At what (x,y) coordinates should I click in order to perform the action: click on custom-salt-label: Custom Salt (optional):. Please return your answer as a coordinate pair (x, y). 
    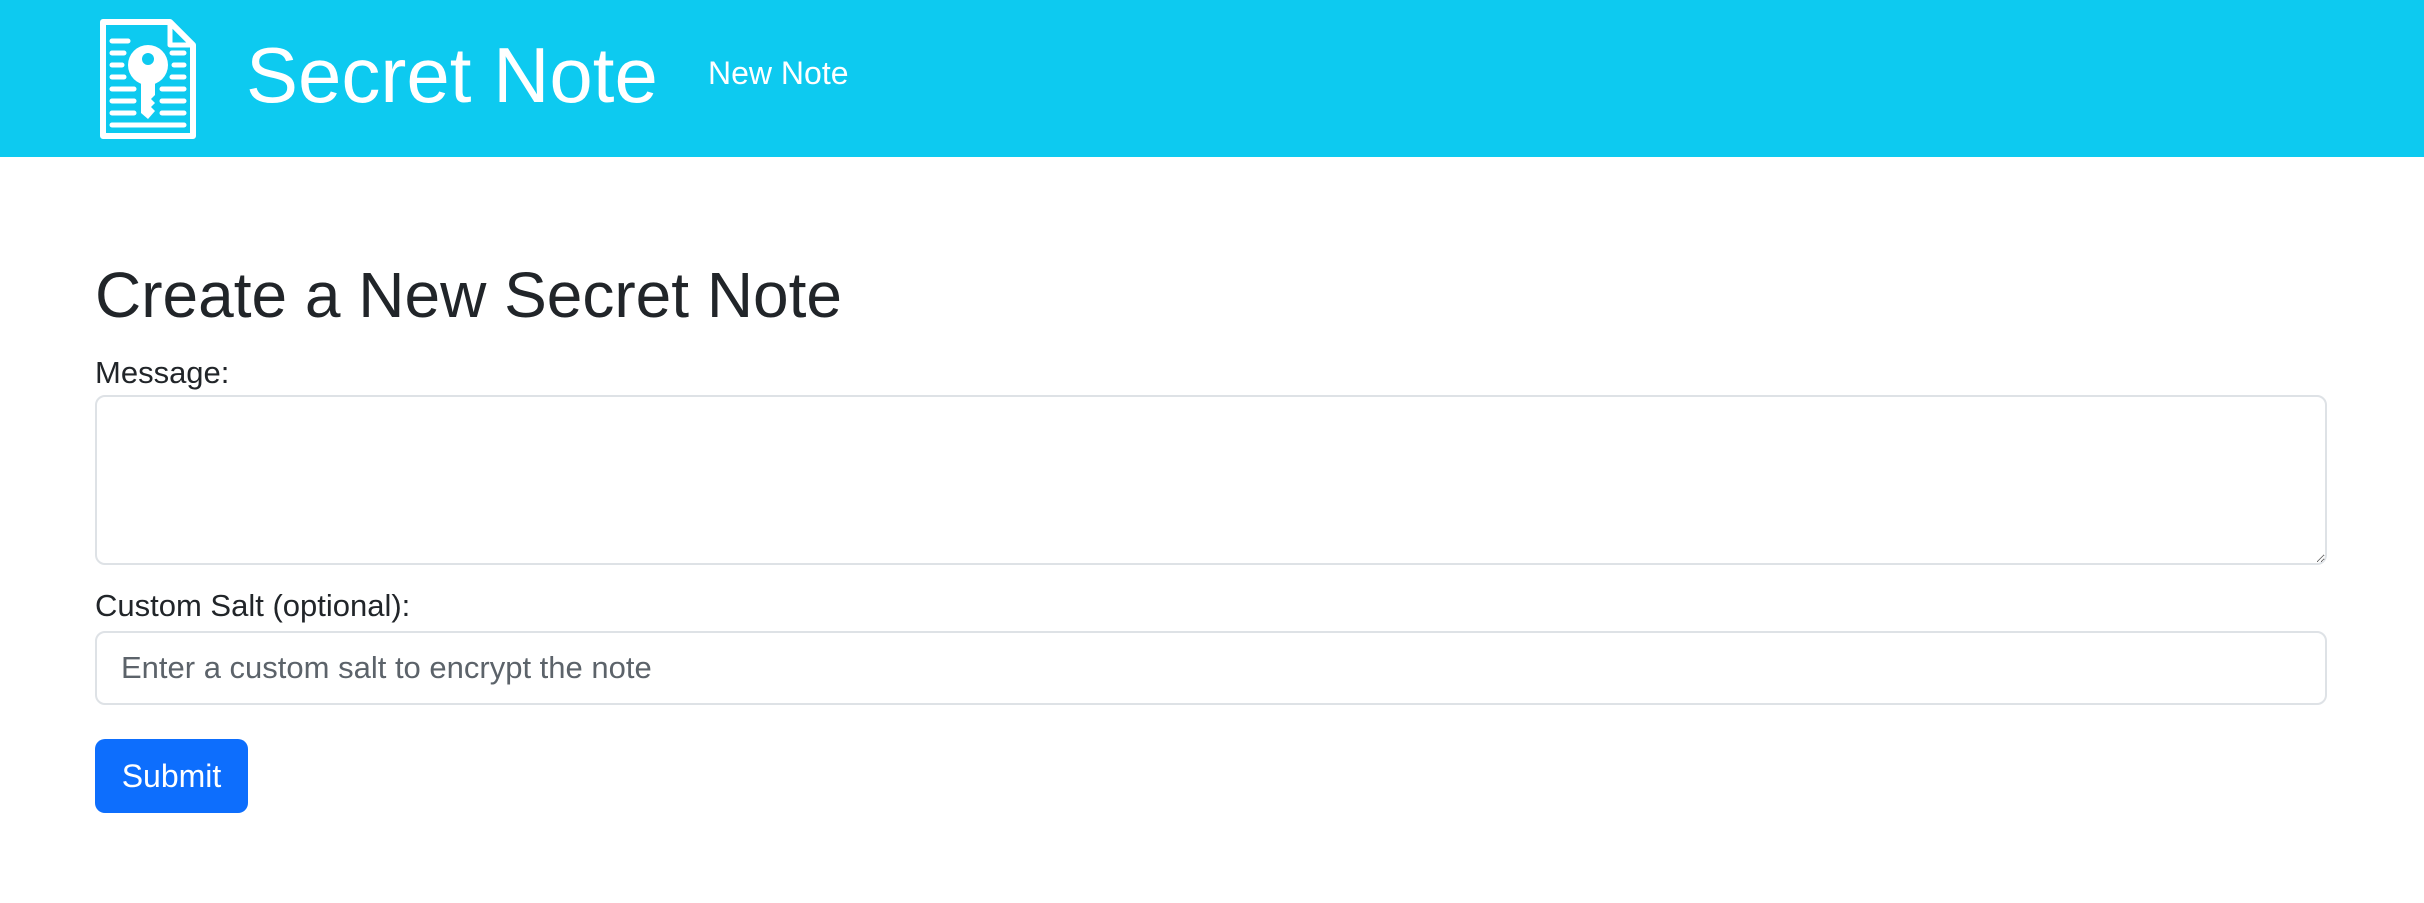
    Looking at the image, I should click on (253, 605).